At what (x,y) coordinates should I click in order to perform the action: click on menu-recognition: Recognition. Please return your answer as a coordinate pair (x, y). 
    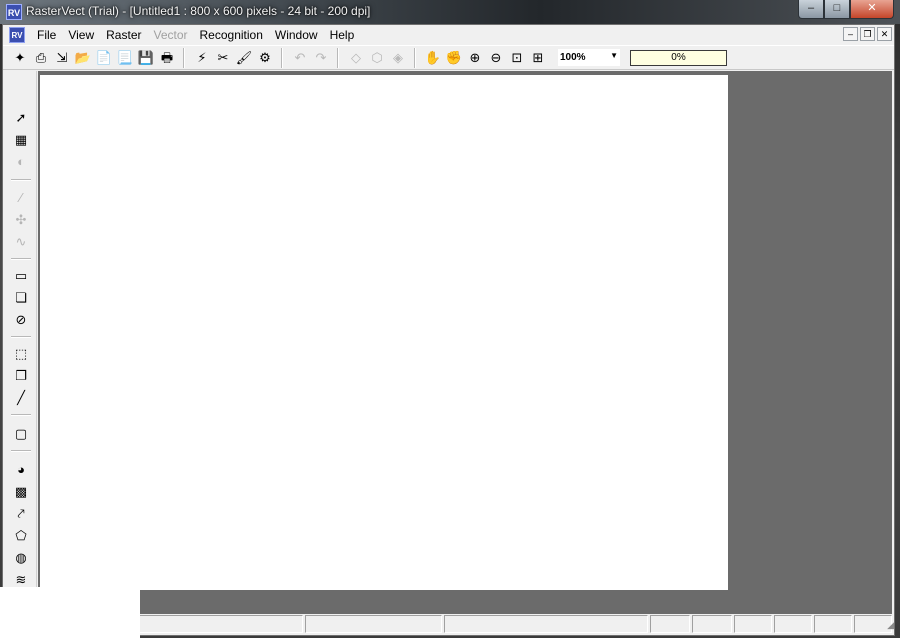
    Looking at the image, I should click on (231, 35).